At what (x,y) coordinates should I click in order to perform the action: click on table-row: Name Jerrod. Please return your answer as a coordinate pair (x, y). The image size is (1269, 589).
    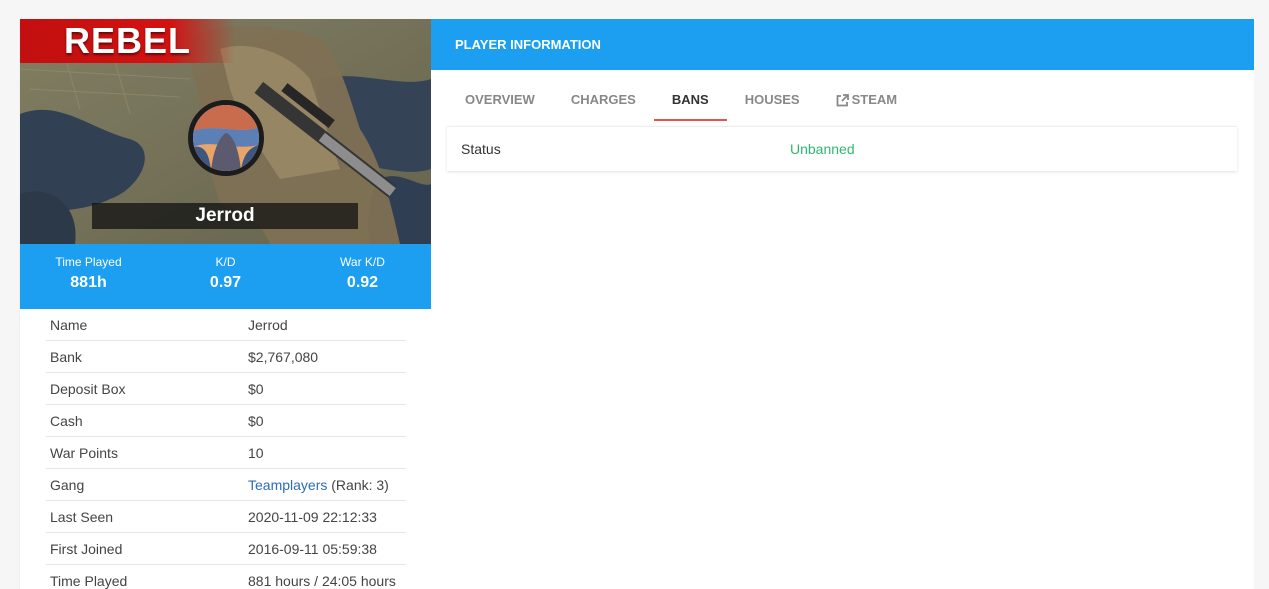
    Looking at the image, I should click on (226, 325).